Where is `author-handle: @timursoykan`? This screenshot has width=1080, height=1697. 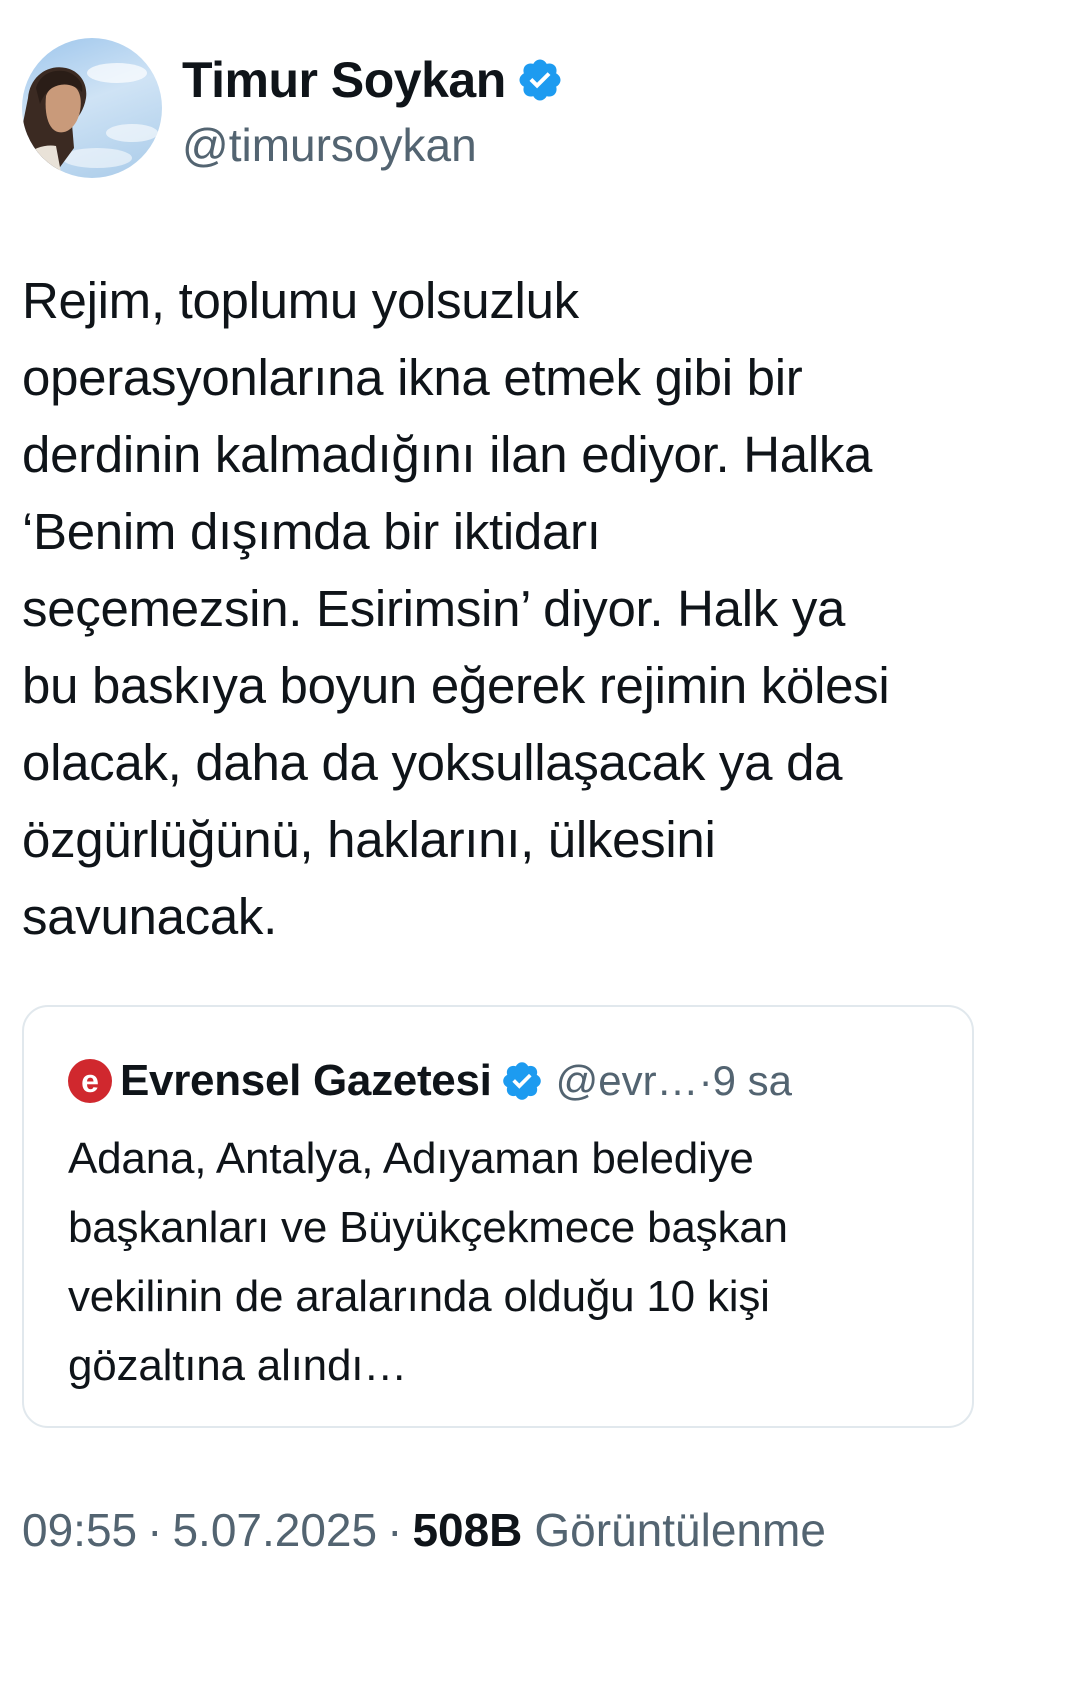 author-handle: @timursoykan is located at coordinates (373, 145).